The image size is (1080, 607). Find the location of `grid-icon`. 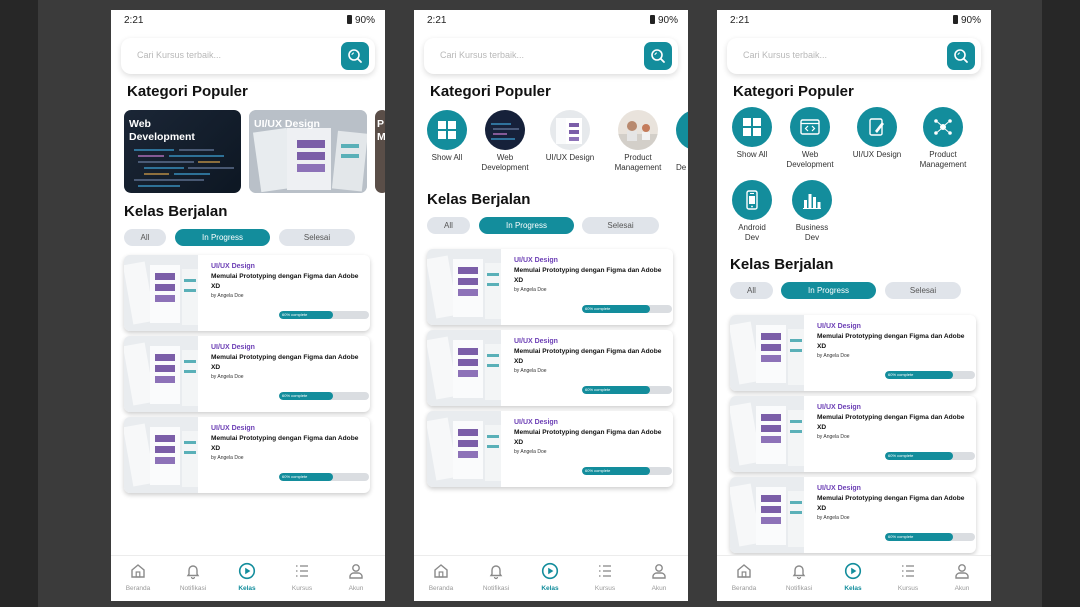

grid-icon is located at coordinates (752, 127).